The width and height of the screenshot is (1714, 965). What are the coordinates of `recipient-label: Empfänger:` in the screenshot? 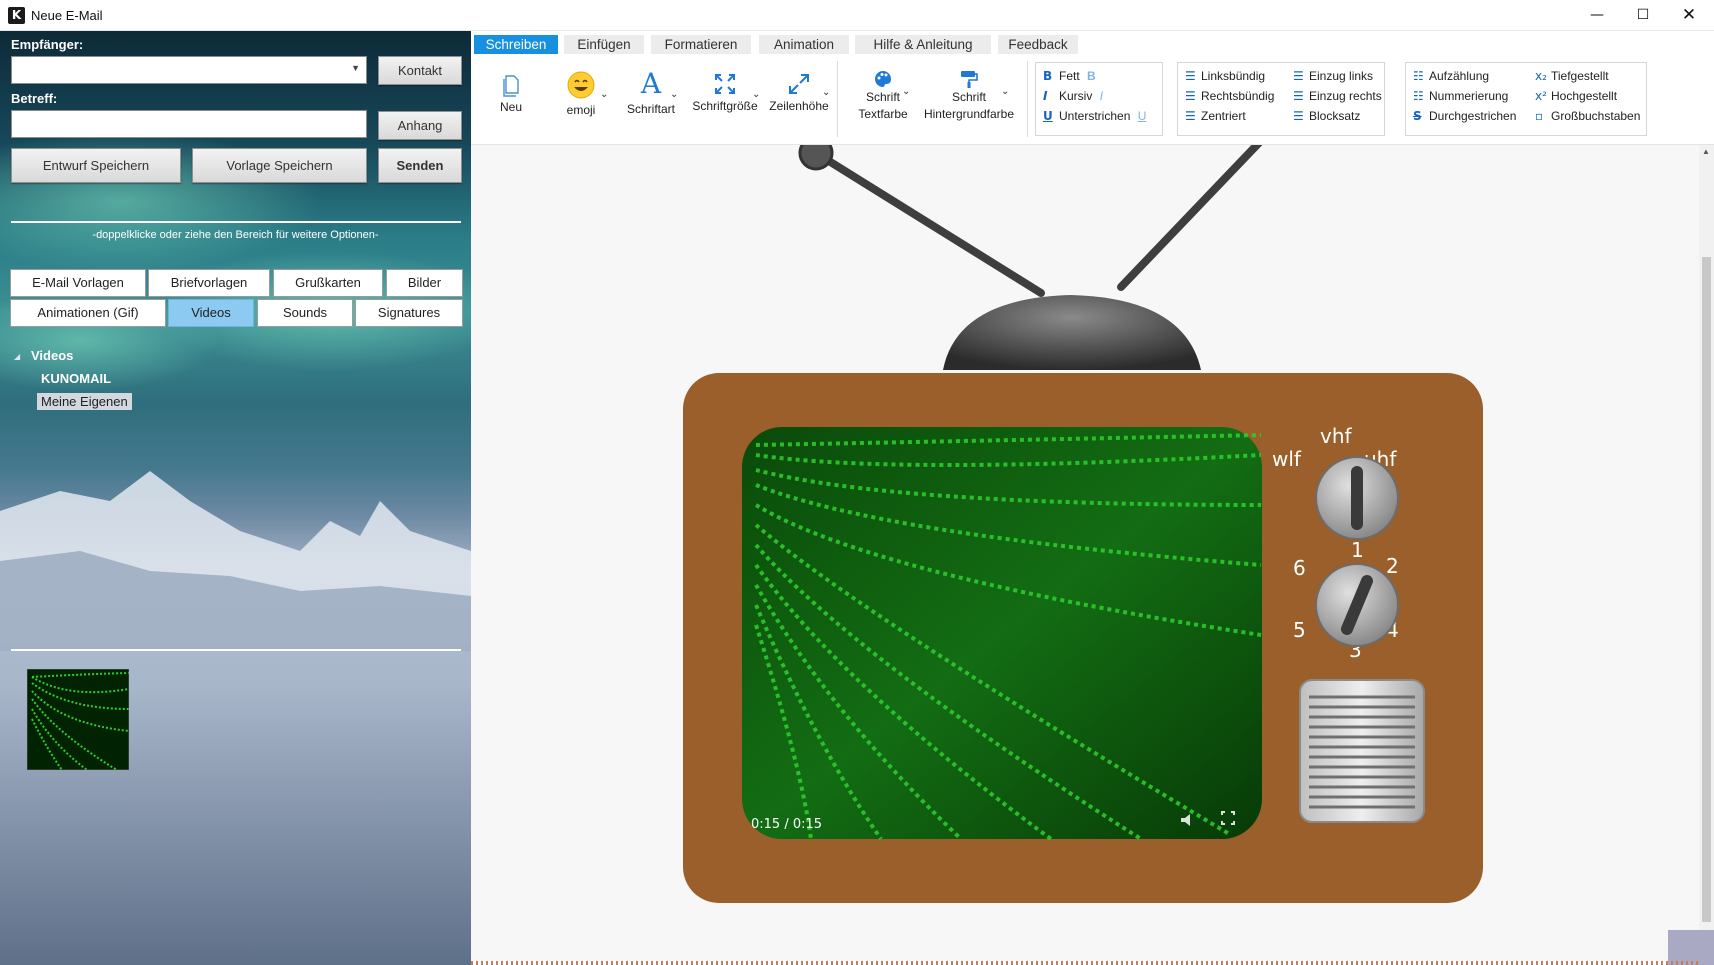 It's located at (47, 44).